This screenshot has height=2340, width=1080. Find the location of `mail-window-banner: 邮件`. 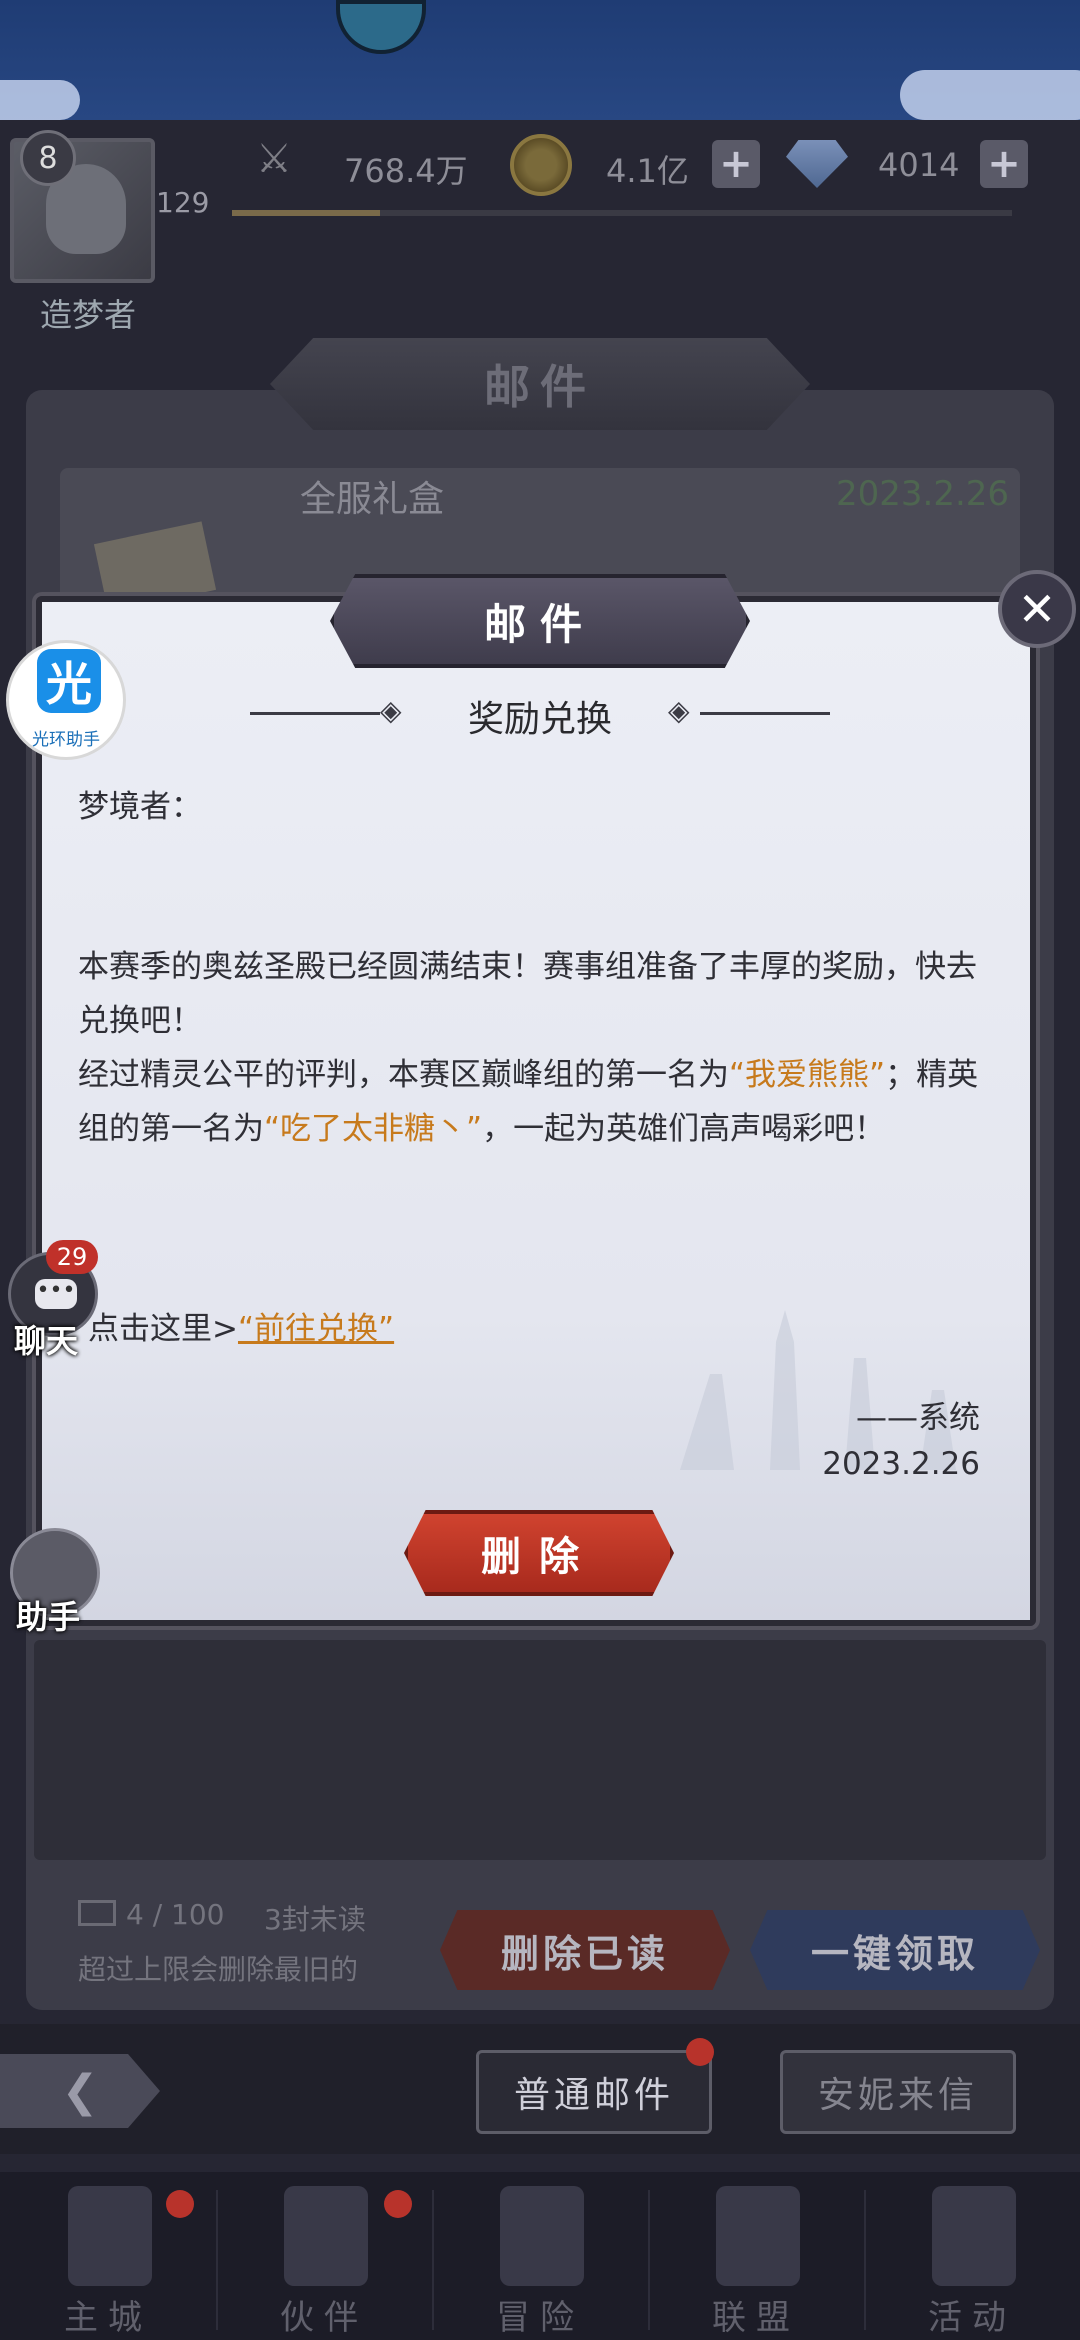

mail-window-banner: 邮件 is located at coordinates (540, 384).